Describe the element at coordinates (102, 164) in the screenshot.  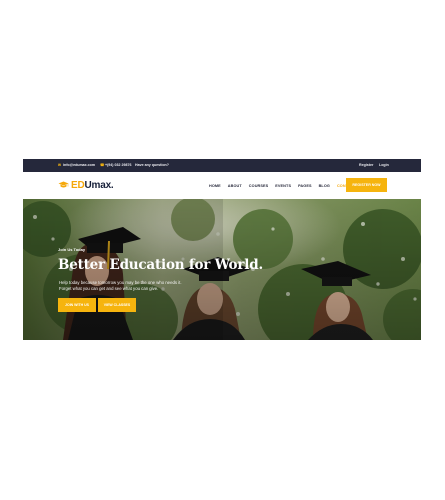
I see `phone-icon: ☎` at that location.